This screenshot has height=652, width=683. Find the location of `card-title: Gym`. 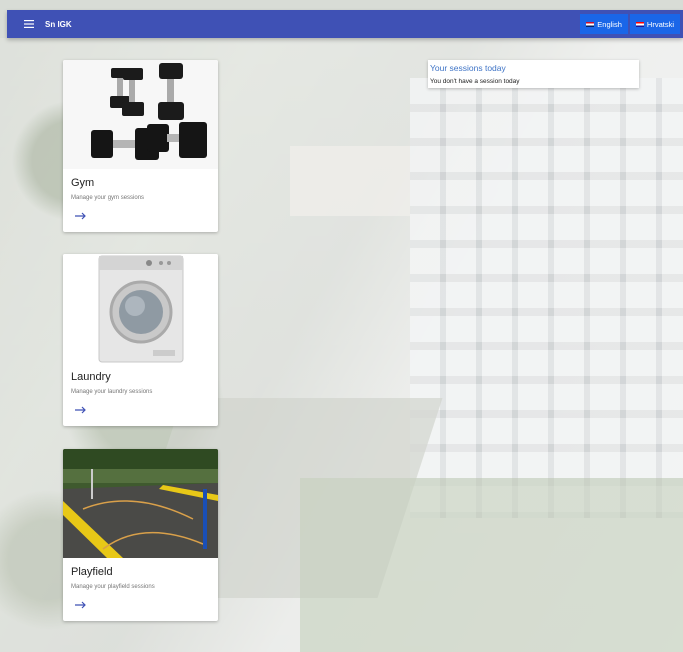

card-title: Gym is located at coordinates (83, 183).